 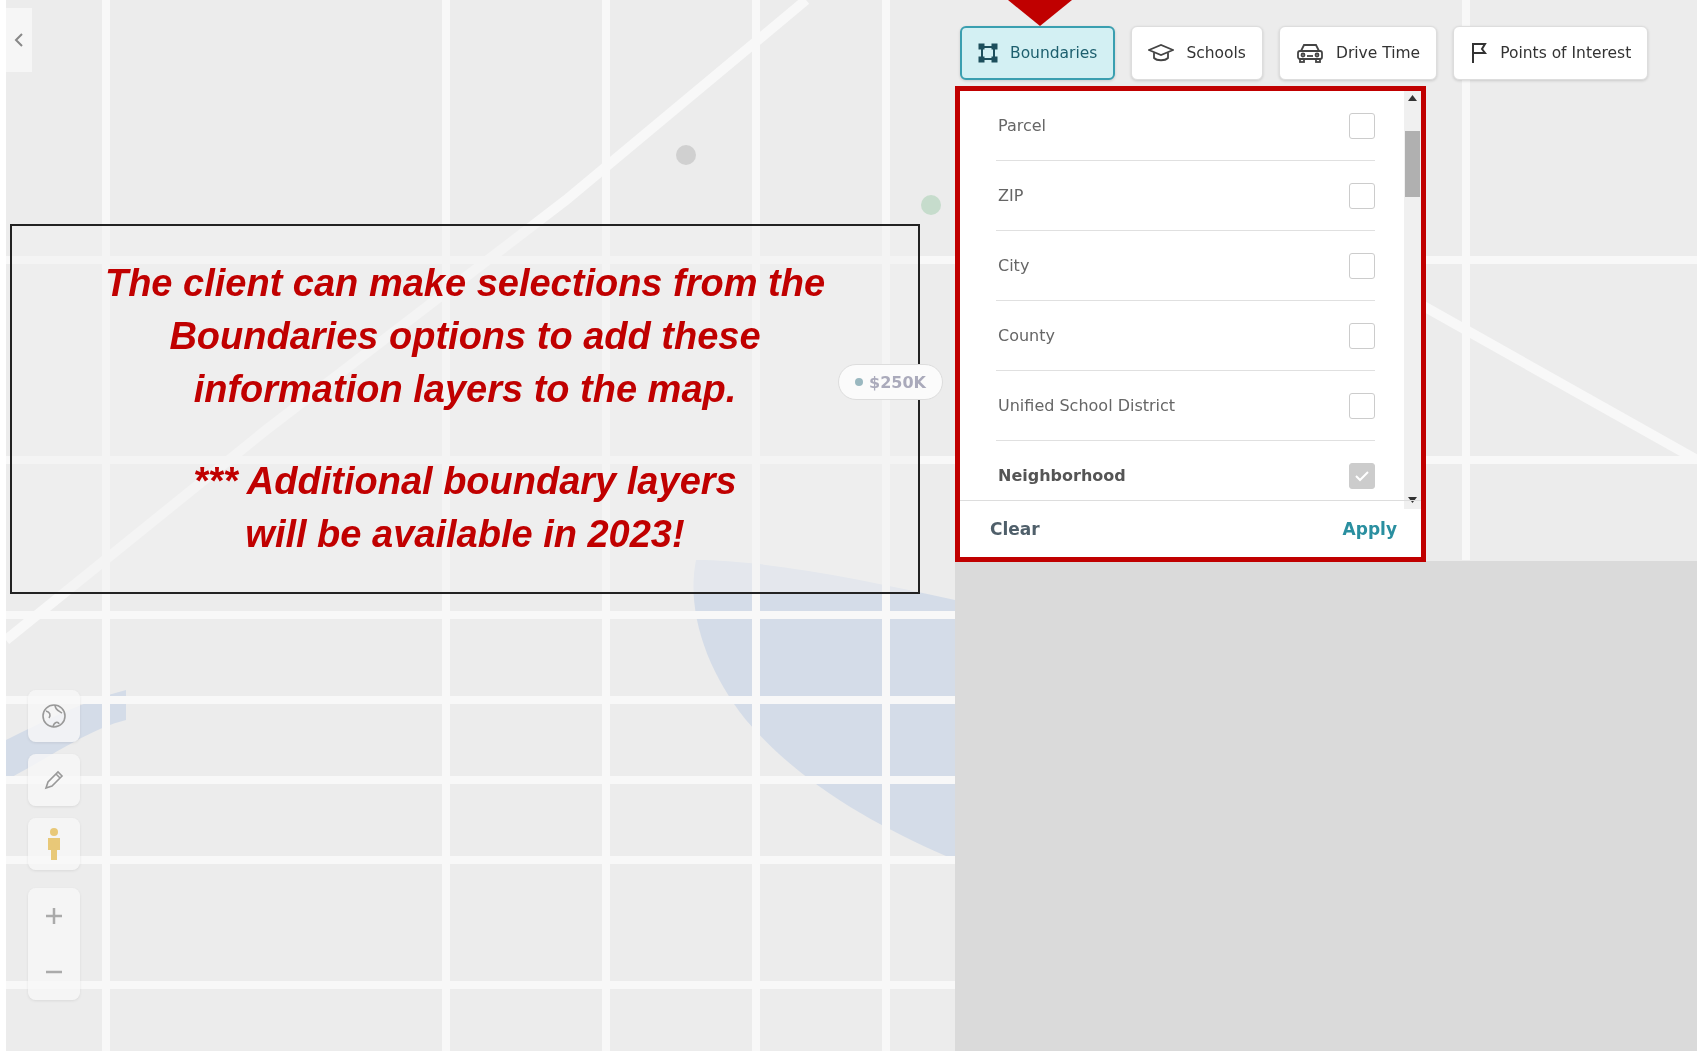 I want to click on square-icon, so click(x=988, y=53).